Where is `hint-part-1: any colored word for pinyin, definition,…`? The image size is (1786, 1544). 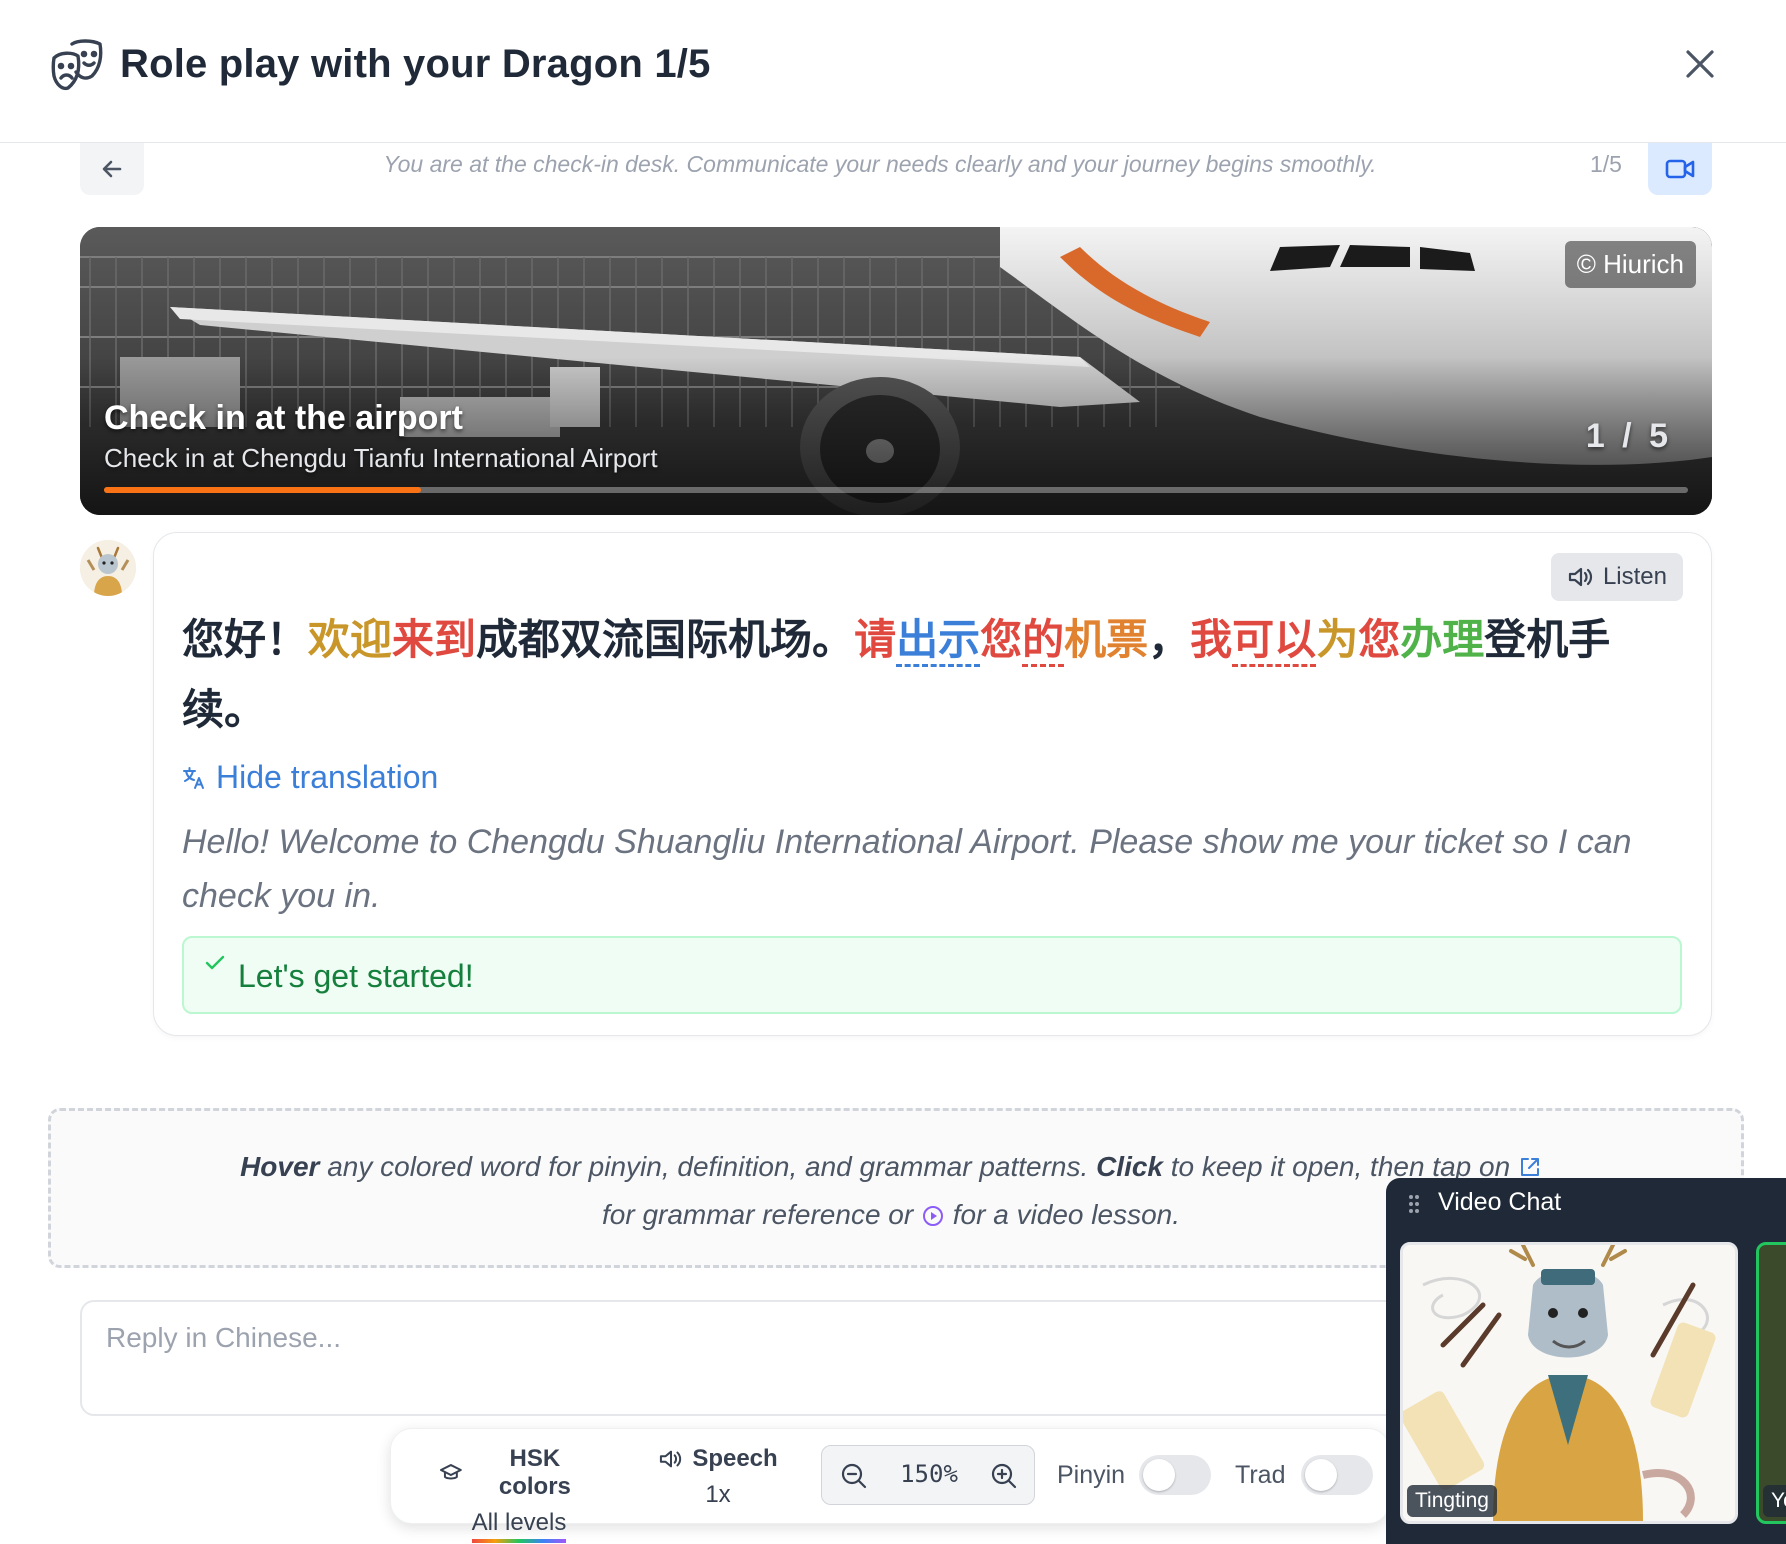 hint-part-1: any colored word for pinyin, definition,… is located at coordinates (708, 1166).